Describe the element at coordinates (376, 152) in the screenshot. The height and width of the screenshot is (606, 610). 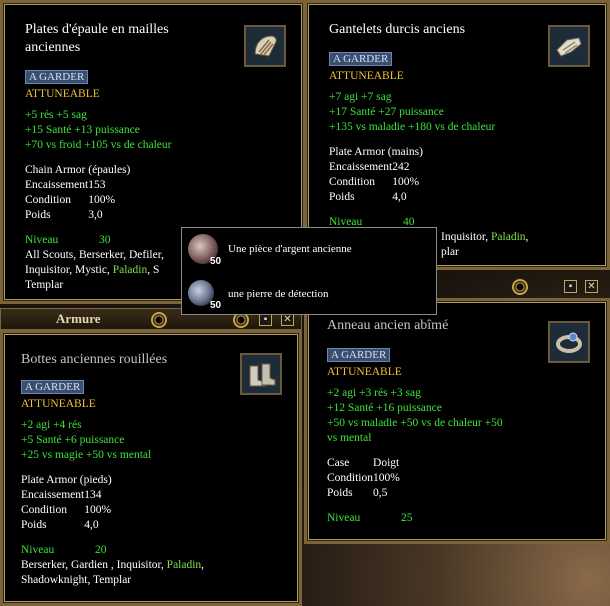
I see `armor-type: Plate Armor (mains)` at that location.